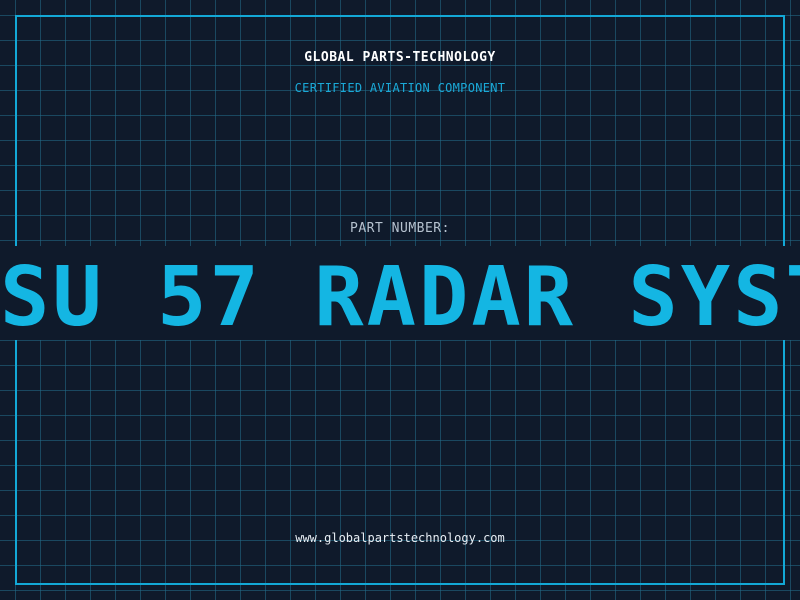  Describe the element at coordinates (400, 298) in the screenshot. I see `part-number-value: SU 57 RADAR SYSTEM` at that location.